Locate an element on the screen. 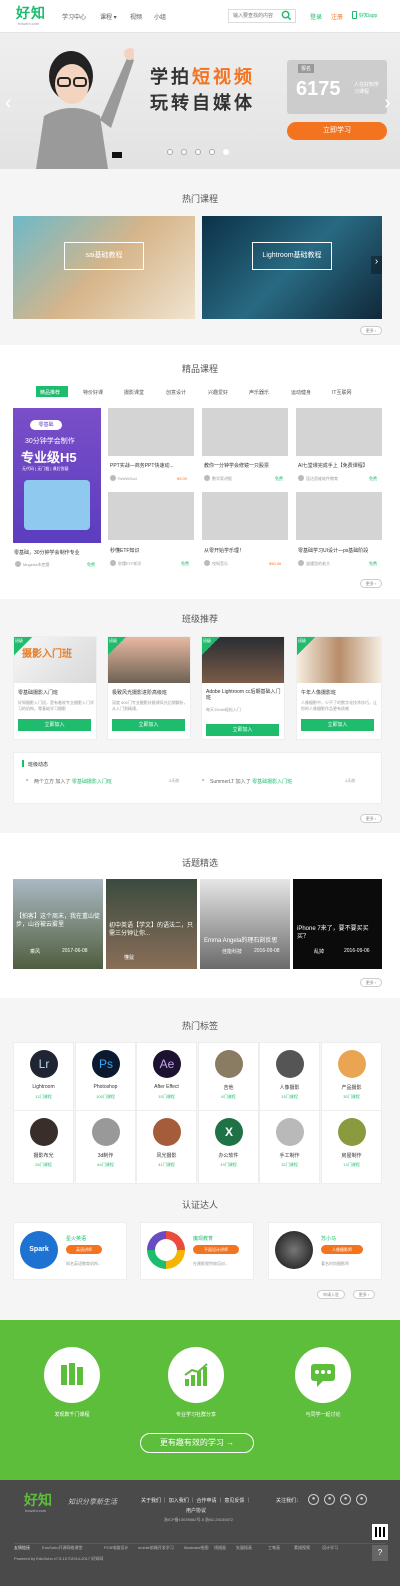 Image resolution: width=400 pixels, height=1586 pixels. footer-slogan: 知识分享新生活 is located at coordinates (92, 1502).